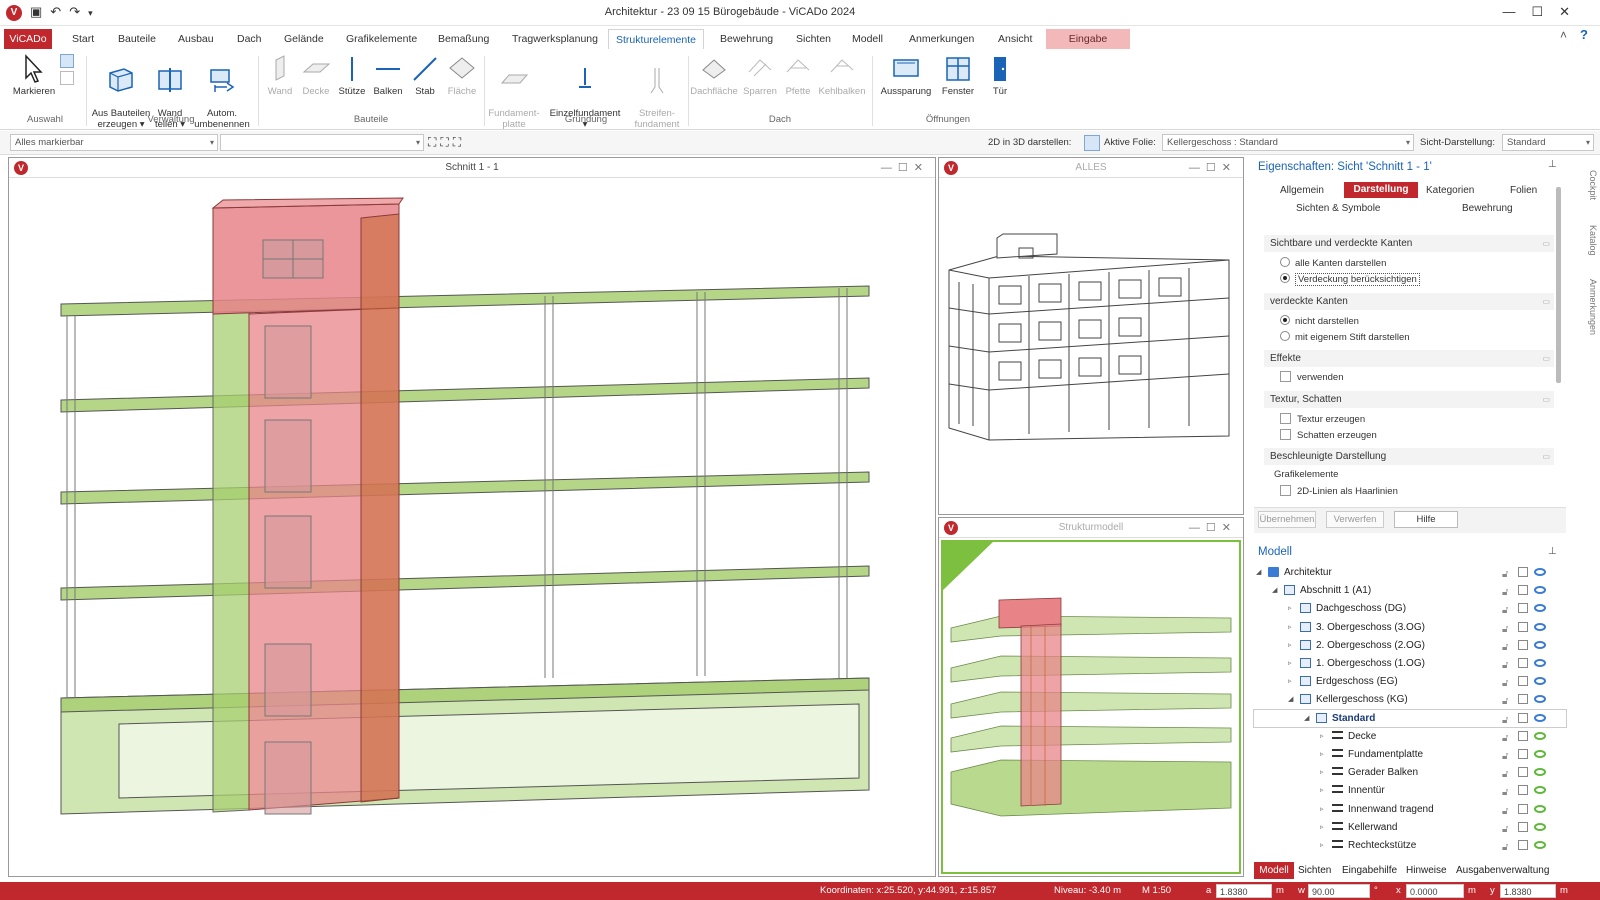 Image resolution: width=1600 pixels, height=900 pixels. I want to click on sparren-button: Sparren, so click(760, 74).